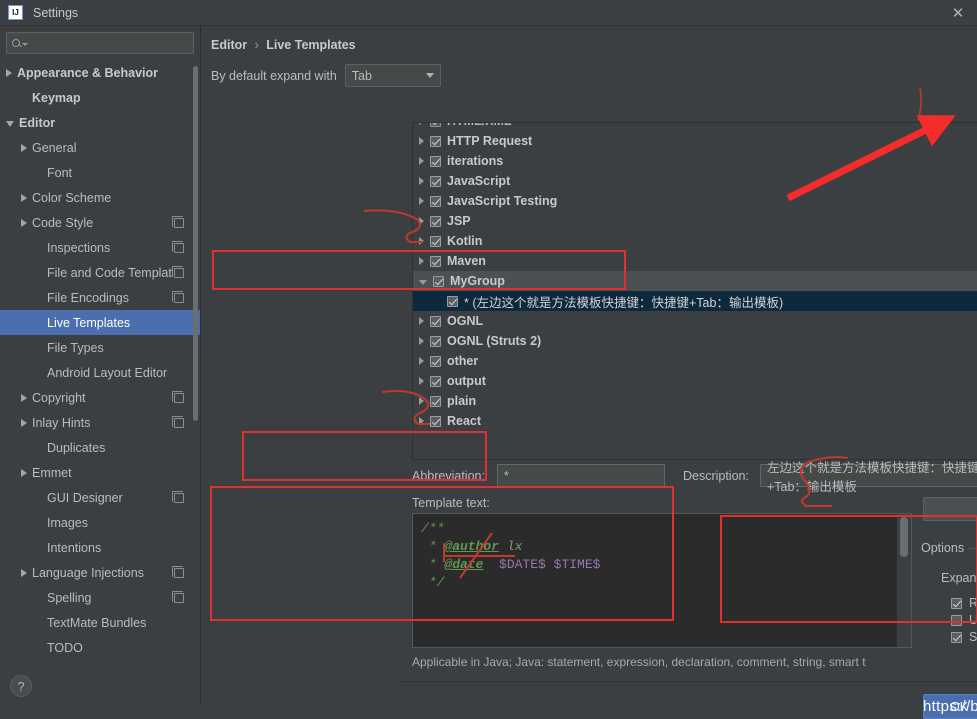 This screenshot has width=977, height=719. Describe the element at coordinates (695, 401) in the screenshot. I see `template-group-row: plain` at that location.